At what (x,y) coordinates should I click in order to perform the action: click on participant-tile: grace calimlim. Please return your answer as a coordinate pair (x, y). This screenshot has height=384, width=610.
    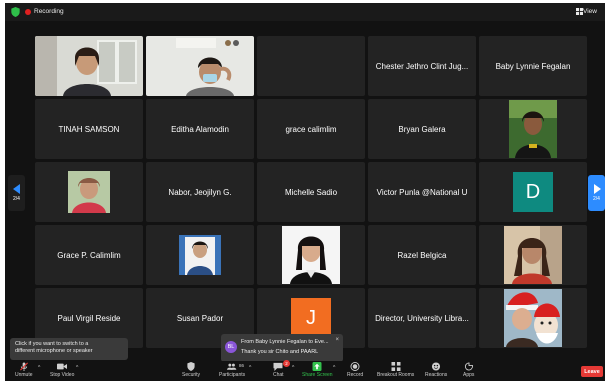
    Looking at the image, I should click on (311, 129).